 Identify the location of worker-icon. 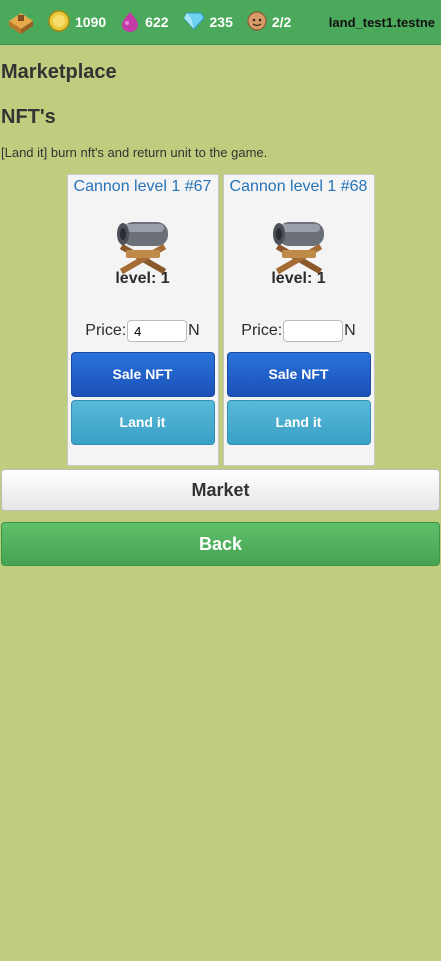
(257, 22).